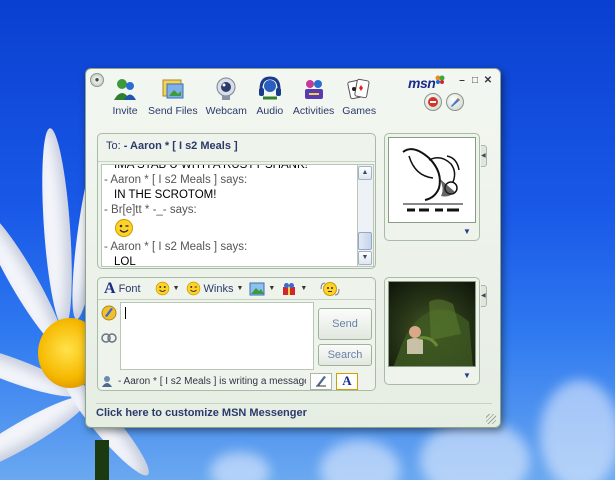 This screenshot has height=480, width=615. What do you see at coordinates (345, 324) in the screenshot?
I see `send-button: Send` at bounding box center [345, 324].